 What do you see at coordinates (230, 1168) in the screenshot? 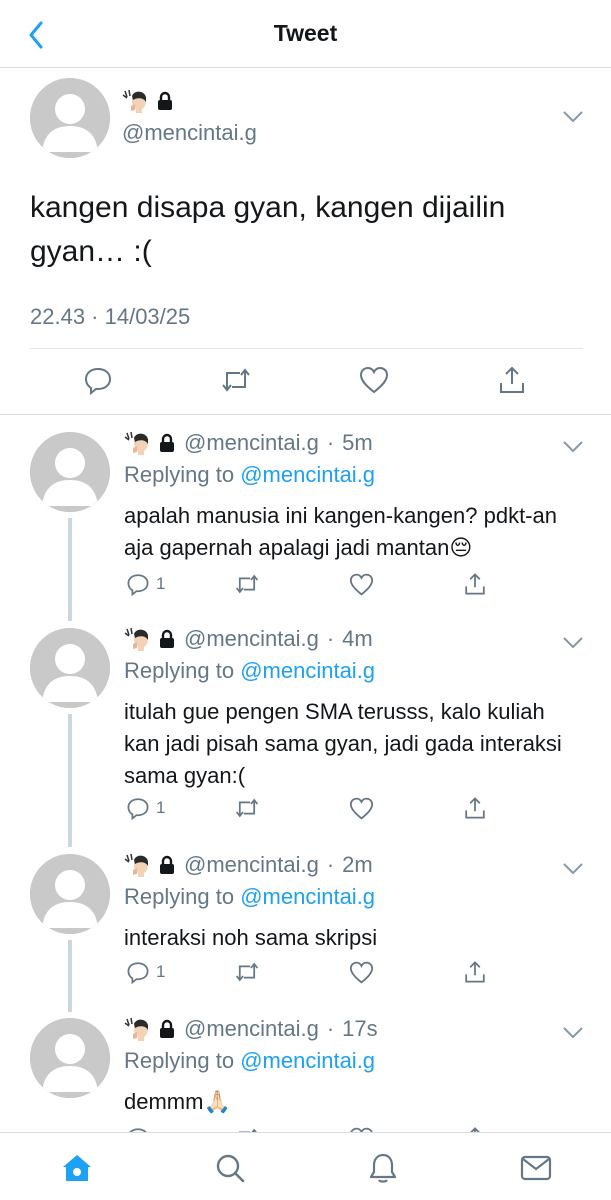
I see `nav-search` at bounding box center [230, 1168].